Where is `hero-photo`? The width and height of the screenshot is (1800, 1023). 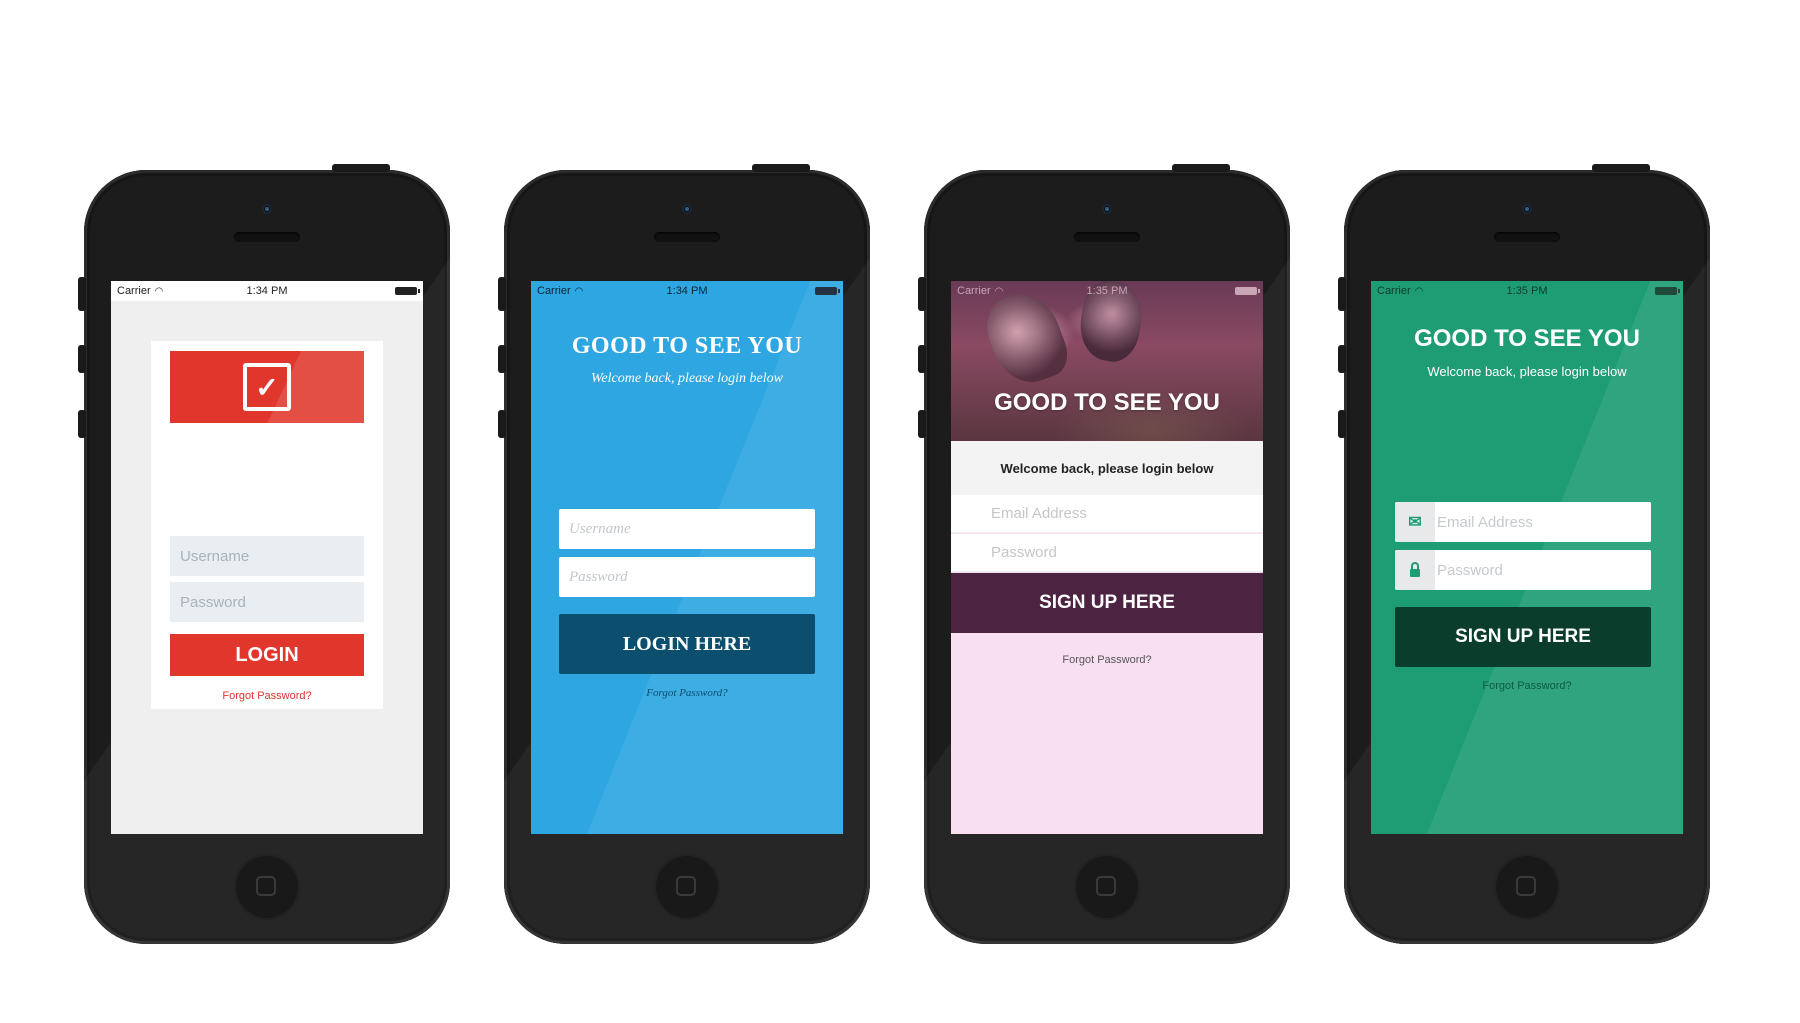 hero-photo is located at coordinates (1107, 361).